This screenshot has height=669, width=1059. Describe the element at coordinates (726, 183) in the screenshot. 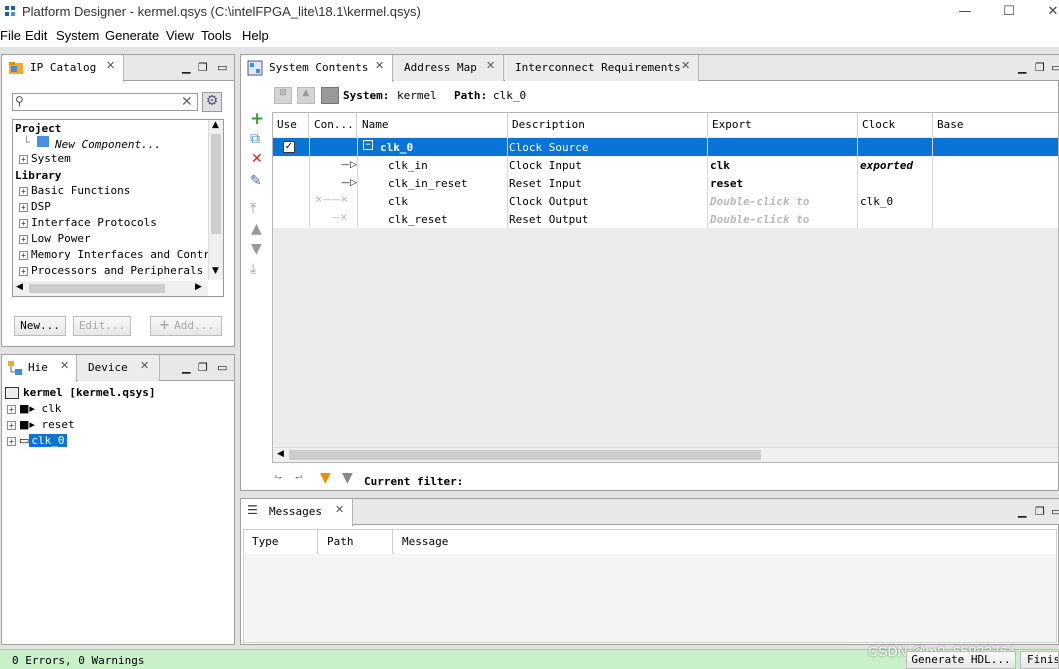

I see `row-export: reset` at that location.